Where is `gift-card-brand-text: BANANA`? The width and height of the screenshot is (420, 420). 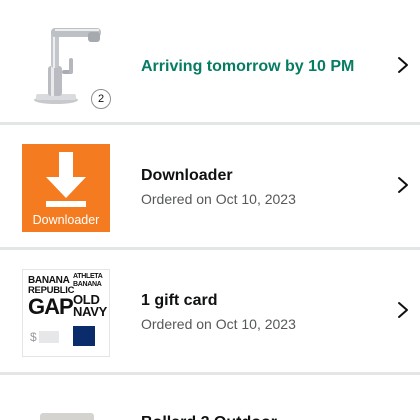 gift-card-brand-text: BANANA is located at coordinates (87, 284).